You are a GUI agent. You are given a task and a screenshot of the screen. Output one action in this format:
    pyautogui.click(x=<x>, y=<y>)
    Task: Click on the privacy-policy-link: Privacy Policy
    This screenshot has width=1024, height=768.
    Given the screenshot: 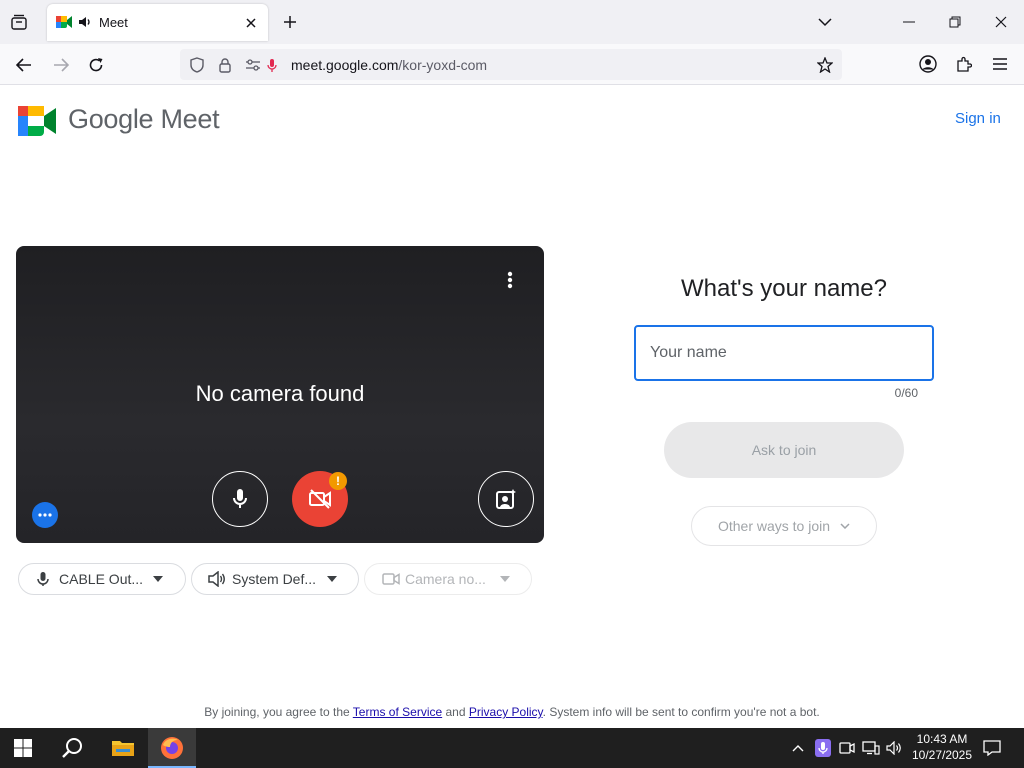 What is the action you would take?
    pyautogui.click(x=506, y=712)
    